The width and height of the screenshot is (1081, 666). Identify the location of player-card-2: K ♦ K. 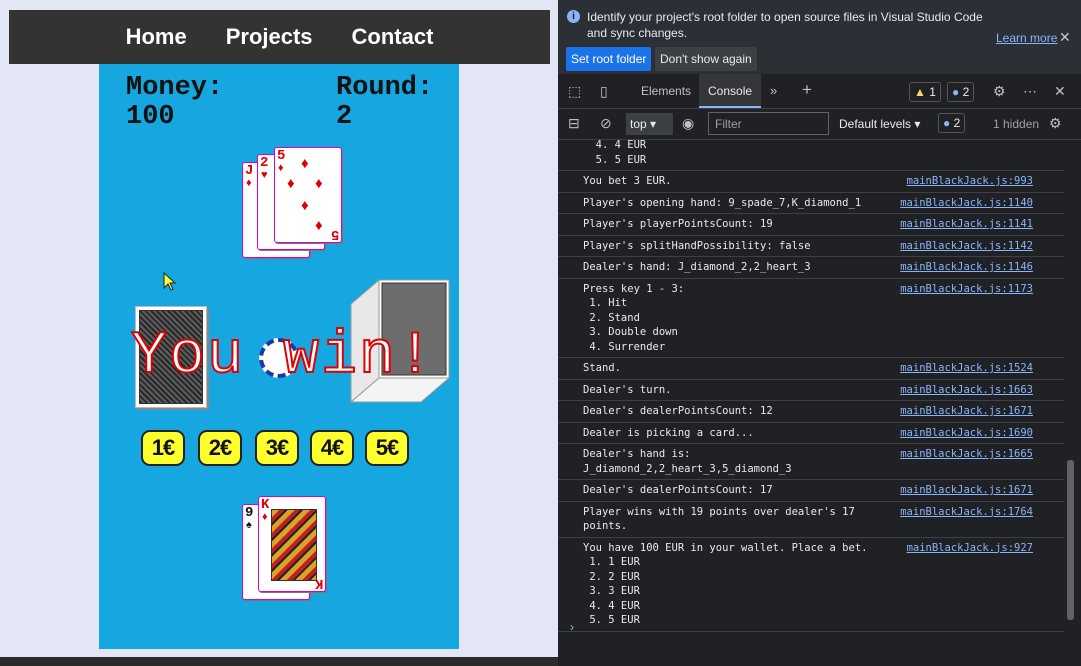
(292, 544).